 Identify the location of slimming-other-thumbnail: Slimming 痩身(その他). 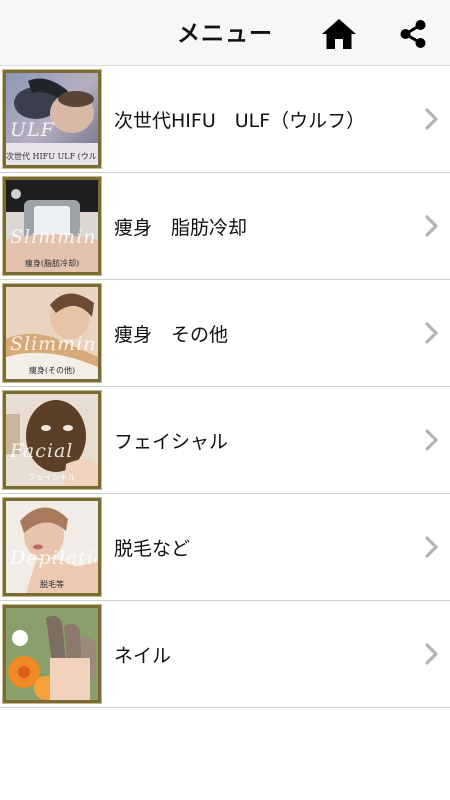
(52, 333).